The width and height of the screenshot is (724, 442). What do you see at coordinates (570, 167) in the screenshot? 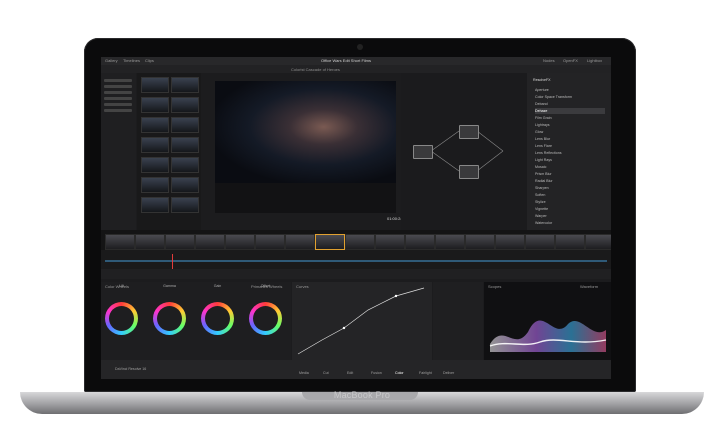
I see `effect-item: Mosaic` at bounding box center [570, 167].